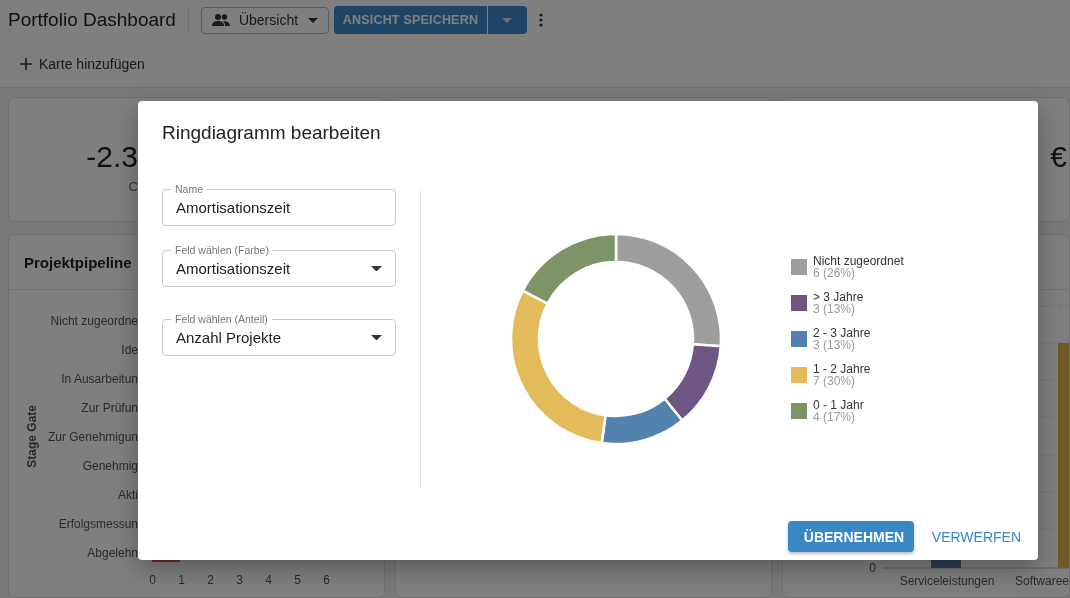  I want to click on axis-label: Ide, so click(129, 349).